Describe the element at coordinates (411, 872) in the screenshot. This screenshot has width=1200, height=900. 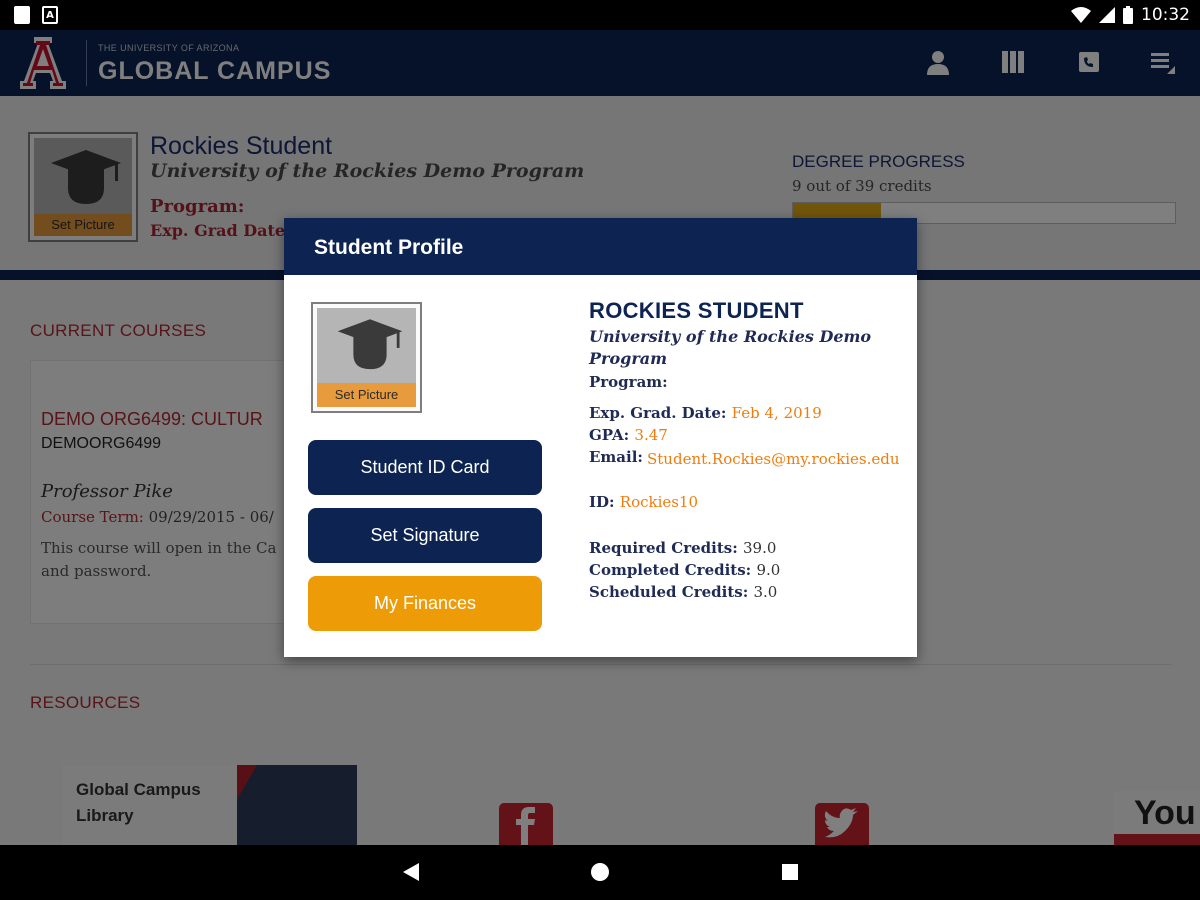
I see `back-icon` at that location.